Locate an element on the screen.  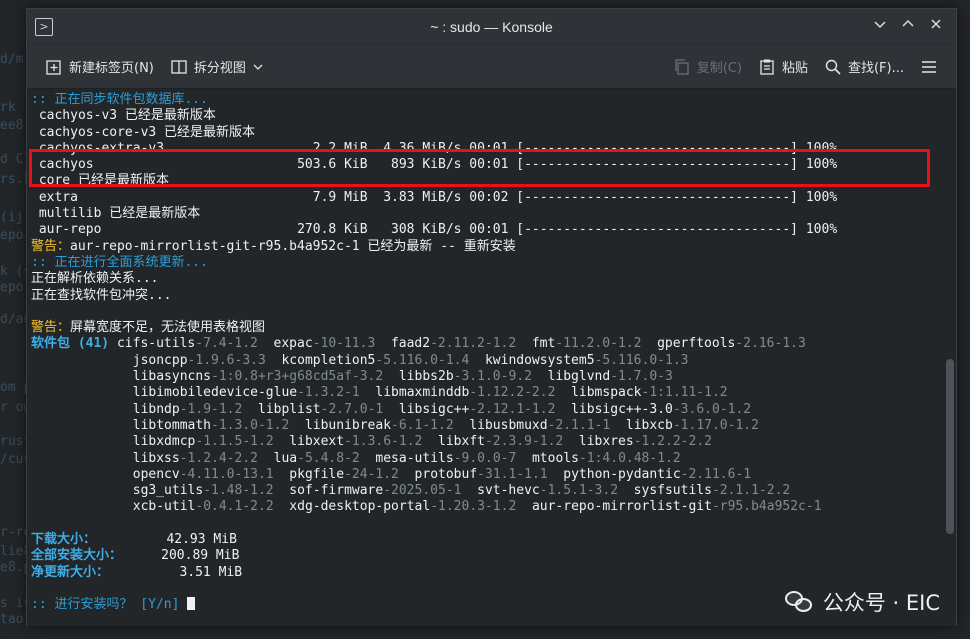
new-tab-label: 新建标签页(N) is located at coordinates (111, 68).